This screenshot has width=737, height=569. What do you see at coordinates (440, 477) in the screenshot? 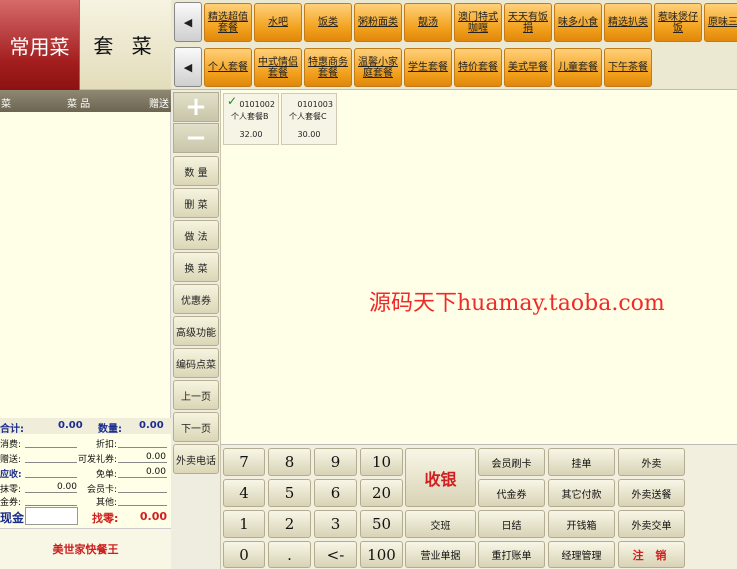
I see `cashier-button: 收银` at bounding box center [440, 477].